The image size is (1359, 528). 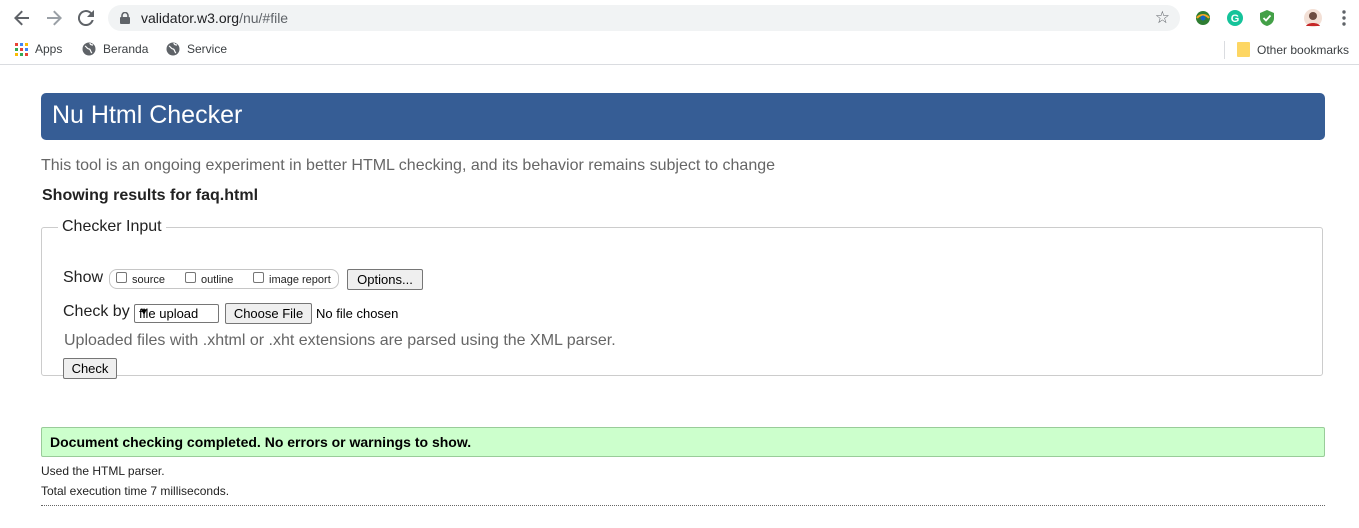 I want to click on bookmark-star-icon: ☆, so click(x=1162, y=18).